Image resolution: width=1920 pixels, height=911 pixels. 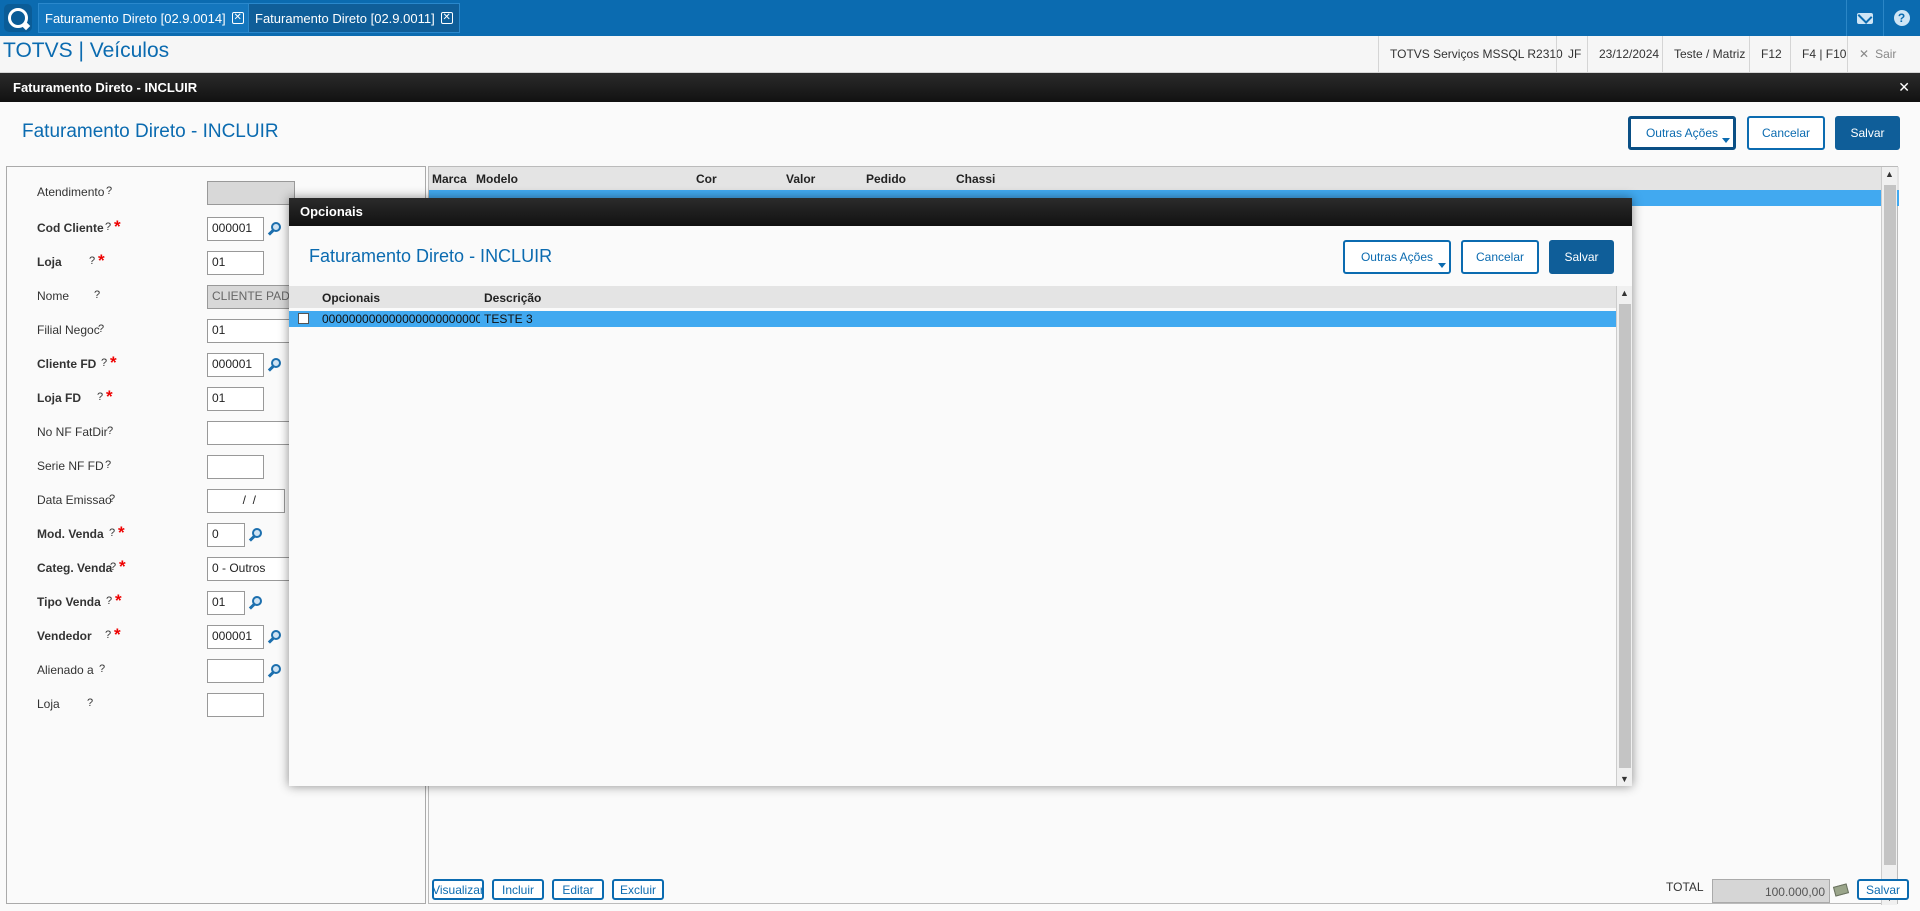 What do you see at coordinates (251, 433) in the screenshot?
I see `no-nf-fatdir-input` at bounding box center [251, 433].